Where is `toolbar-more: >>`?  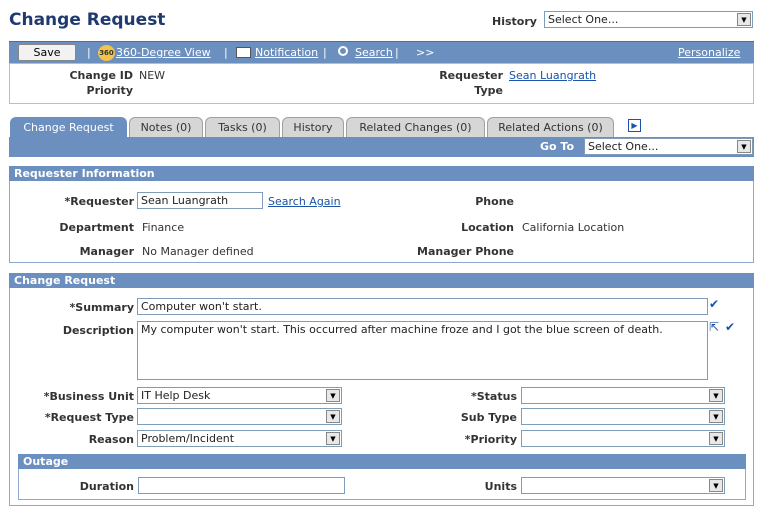 toolbar-more: >> is located at coordinates (425, 52).